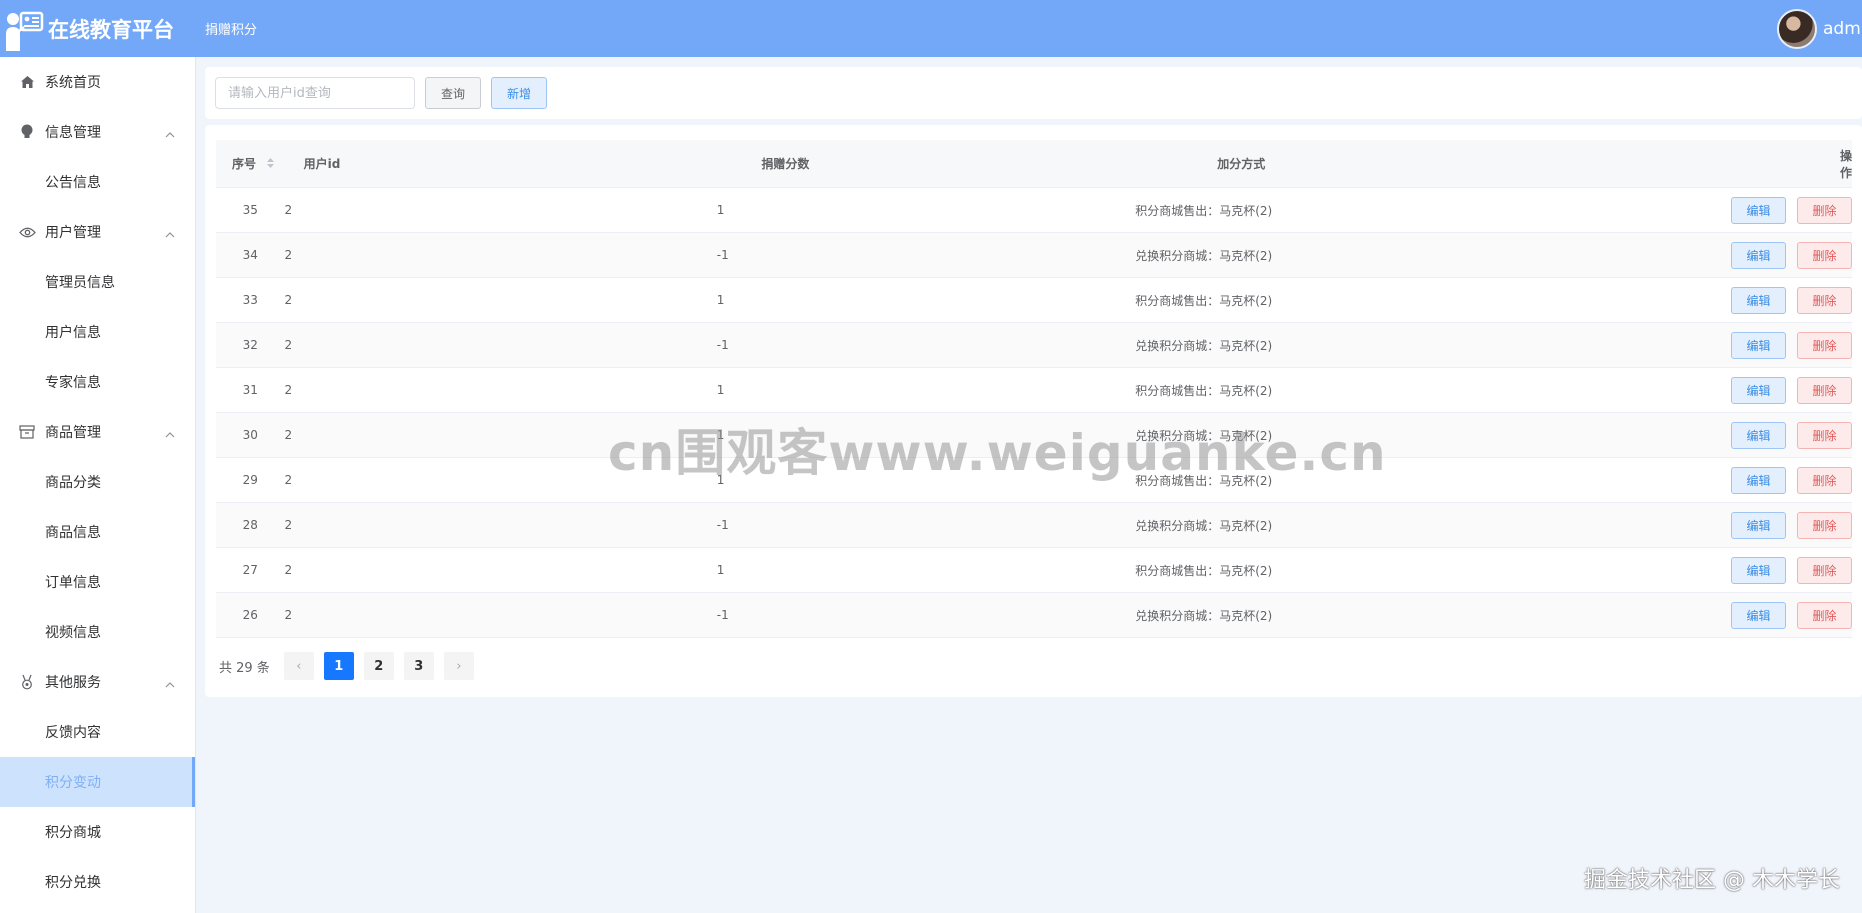 The width and height of the screenshot is (1862, 913). What do you see at coordinates (1034, 255) in the screenshot?
I see `table-row: 34 2 -1 兑换积分商城：马克杯(2) 编辑 删除` at bounding box center [1034, 255].